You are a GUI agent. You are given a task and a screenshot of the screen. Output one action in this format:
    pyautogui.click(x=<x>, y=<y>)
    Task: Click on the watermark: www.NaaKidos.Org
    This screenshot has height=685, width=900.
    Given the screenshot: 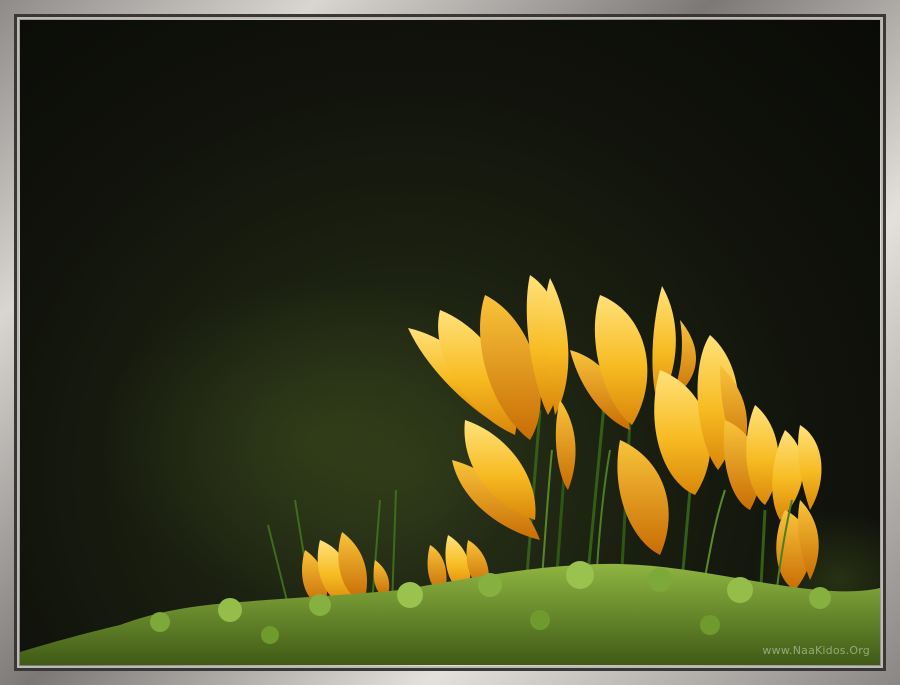 What is the action you would take?
    pyautogui.click(x=816, y=650)
    